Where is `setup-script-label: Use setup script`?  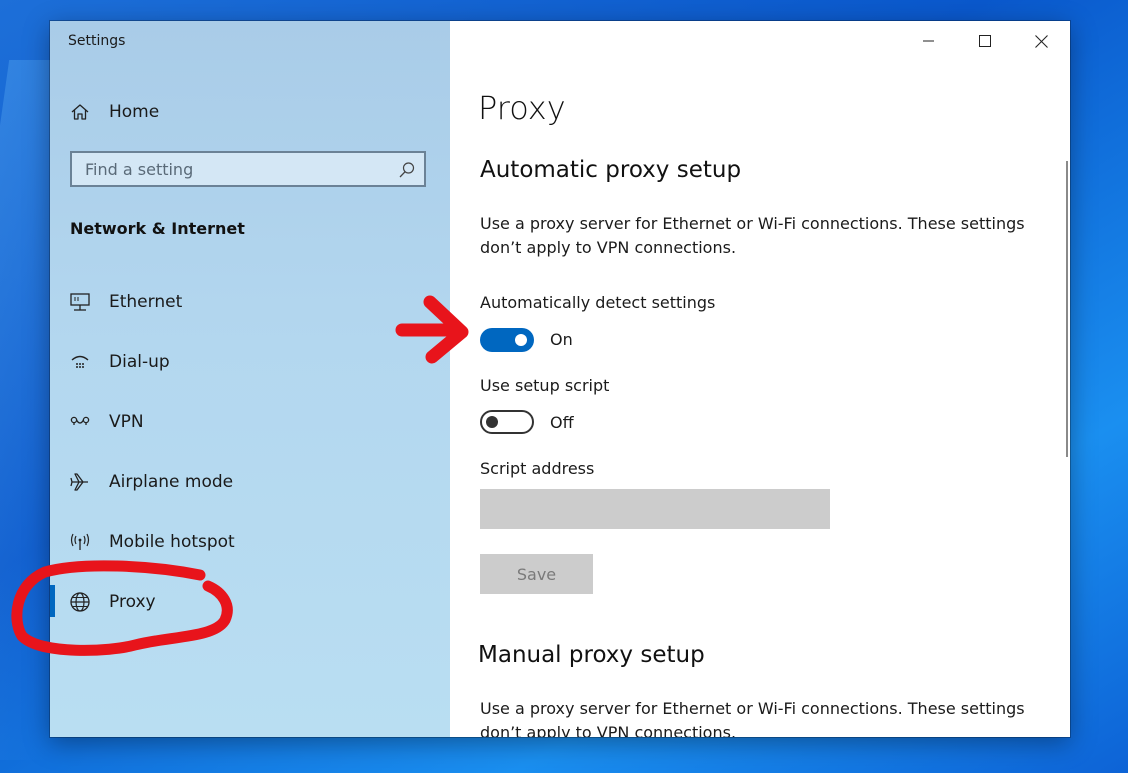
setup-script-label: Use setup script is located at coordinates (545, 385).